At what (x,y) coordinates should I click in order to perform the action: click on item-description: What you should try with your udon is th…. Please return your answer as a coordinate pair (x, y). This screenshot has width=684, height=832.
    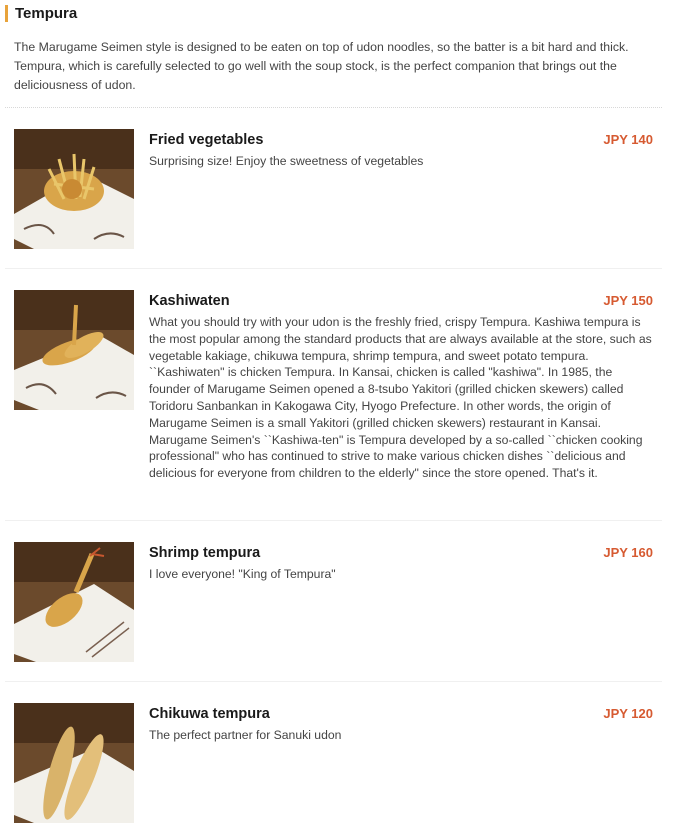
    Looking at the image, I should click on (400, 398).